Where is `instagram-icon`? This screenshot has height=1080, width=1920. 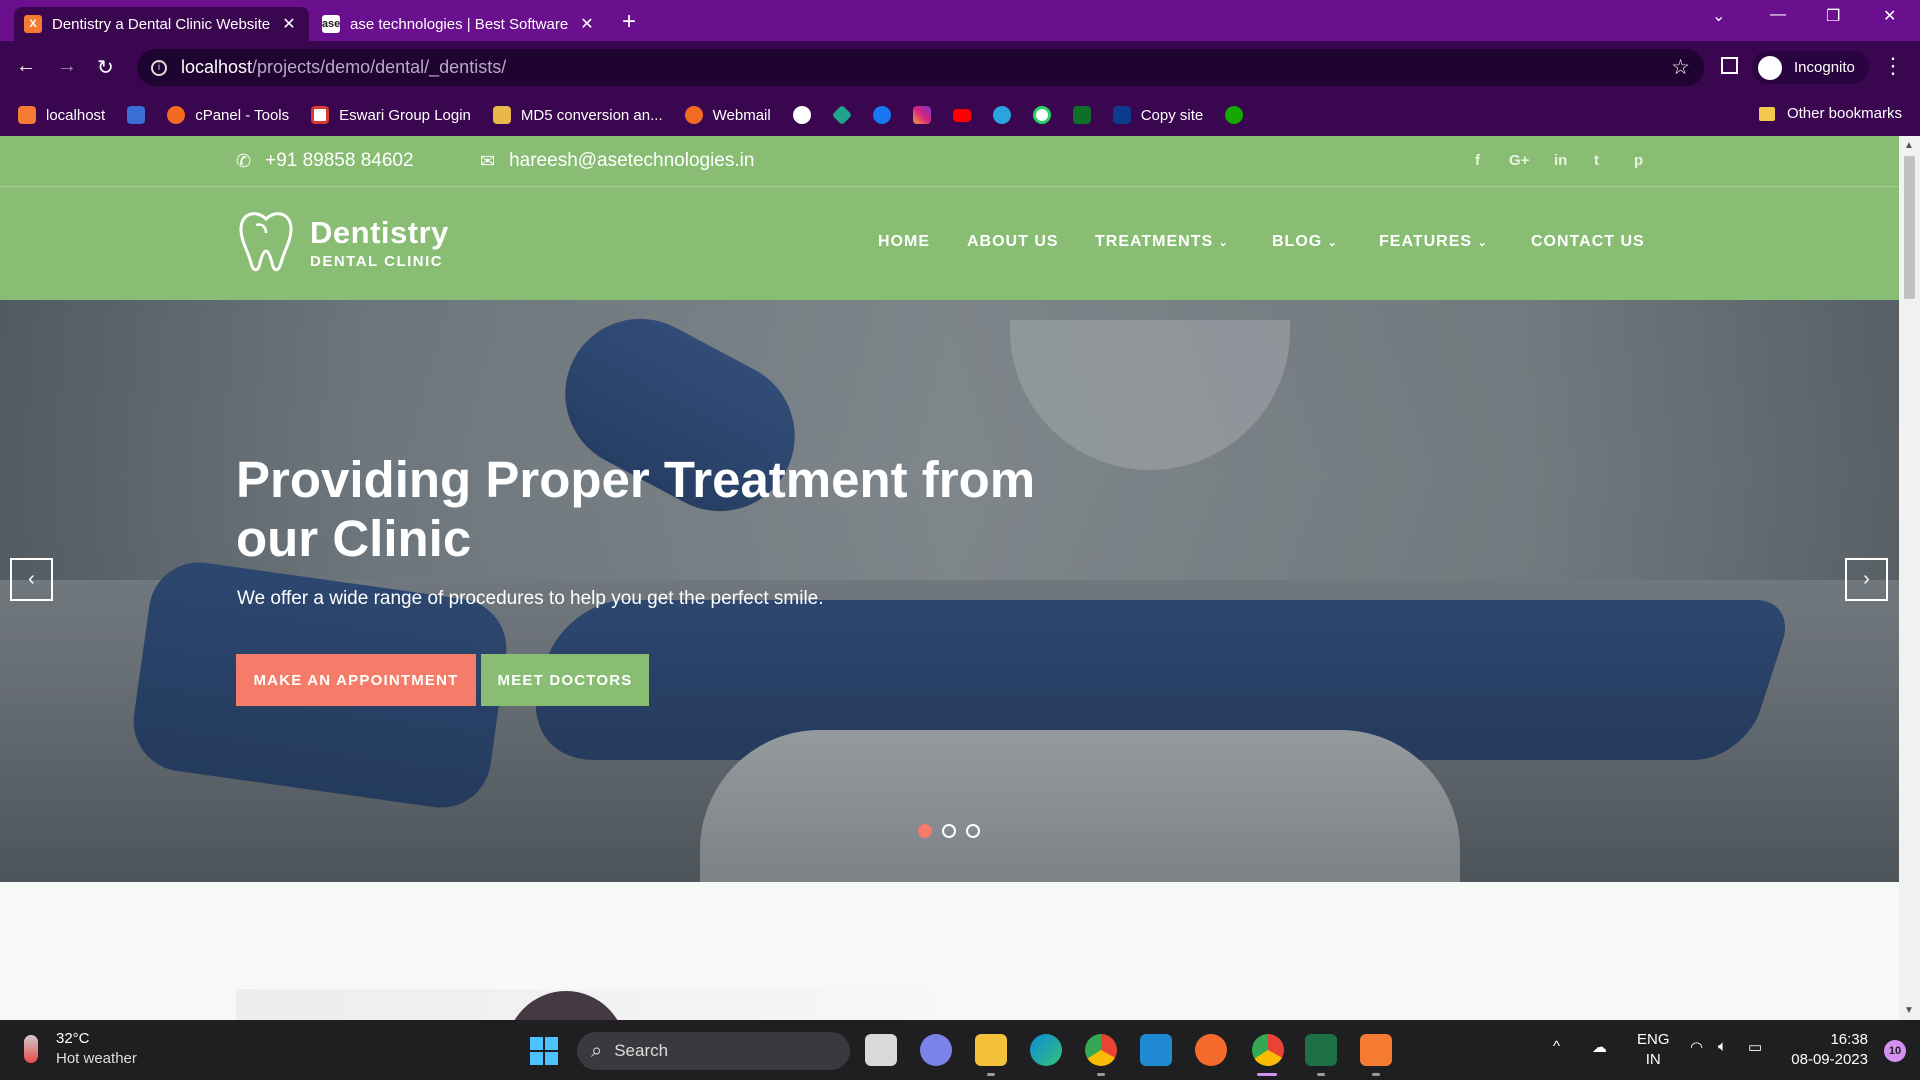
instagram-icon is located at coordinates (921, 115).